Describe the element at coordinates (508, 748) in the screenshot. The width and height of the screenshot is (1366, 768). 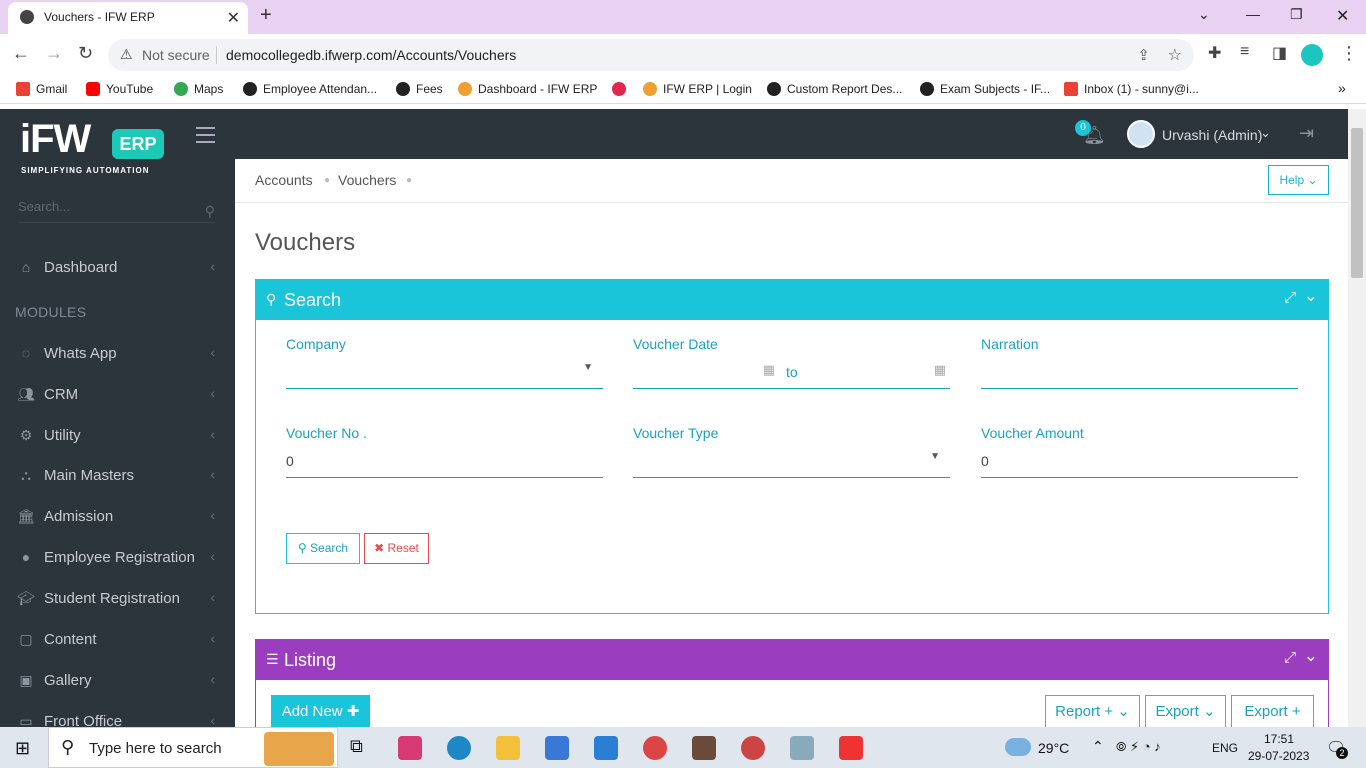
I see `file-explorer-icon` at that location.